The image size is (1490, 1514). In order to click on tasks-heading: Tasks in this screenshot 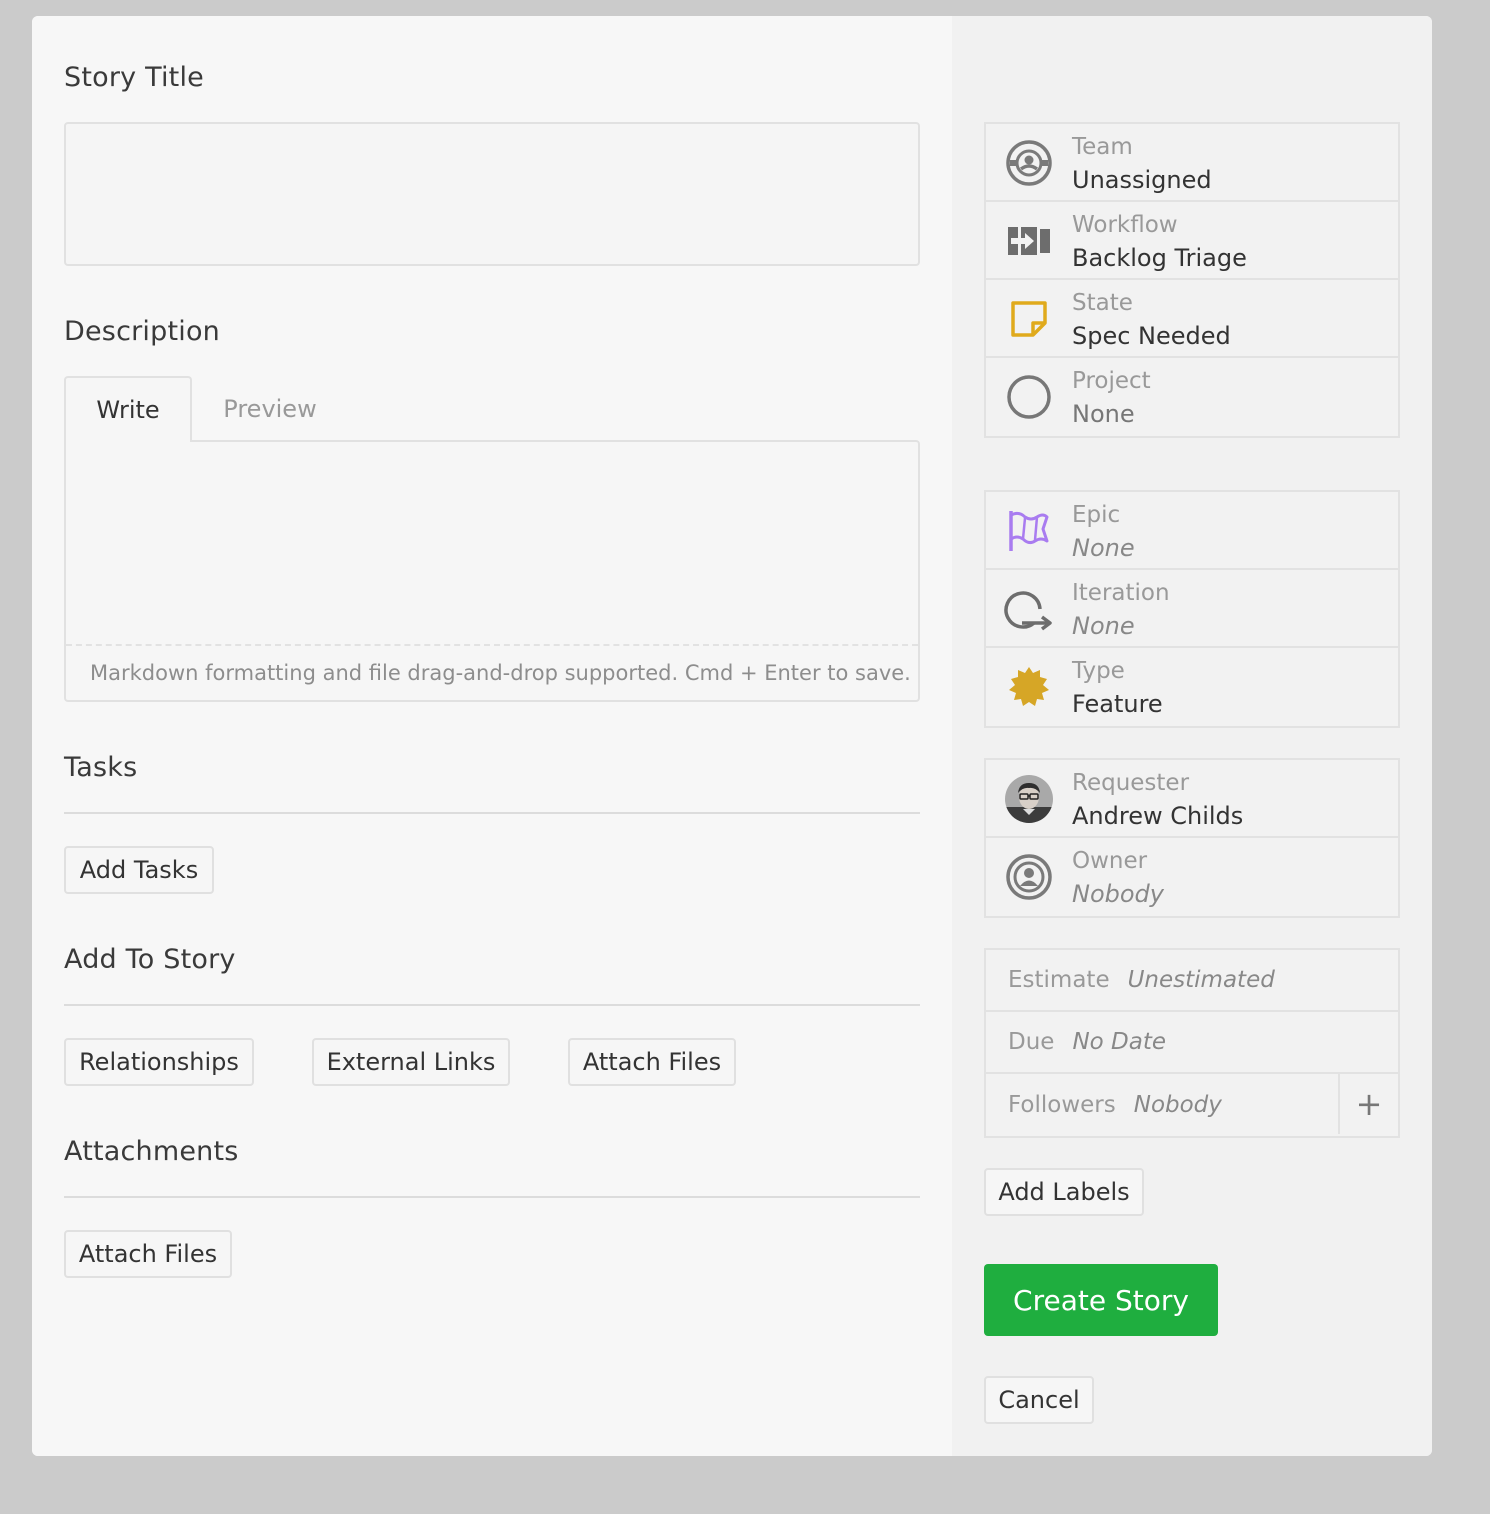, I will do `click(101, 767)`.